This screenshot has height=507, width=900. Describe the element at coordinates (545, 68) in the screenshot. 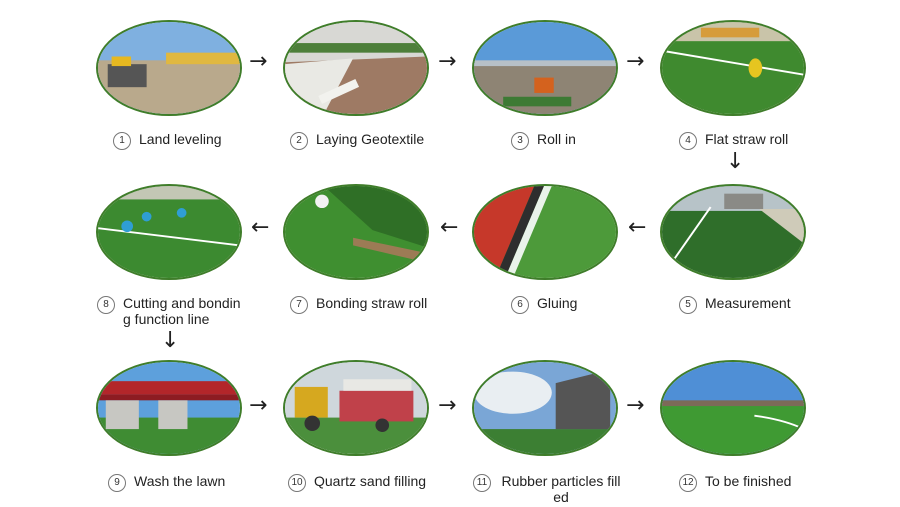

I see `roll-in-photo` at that location.